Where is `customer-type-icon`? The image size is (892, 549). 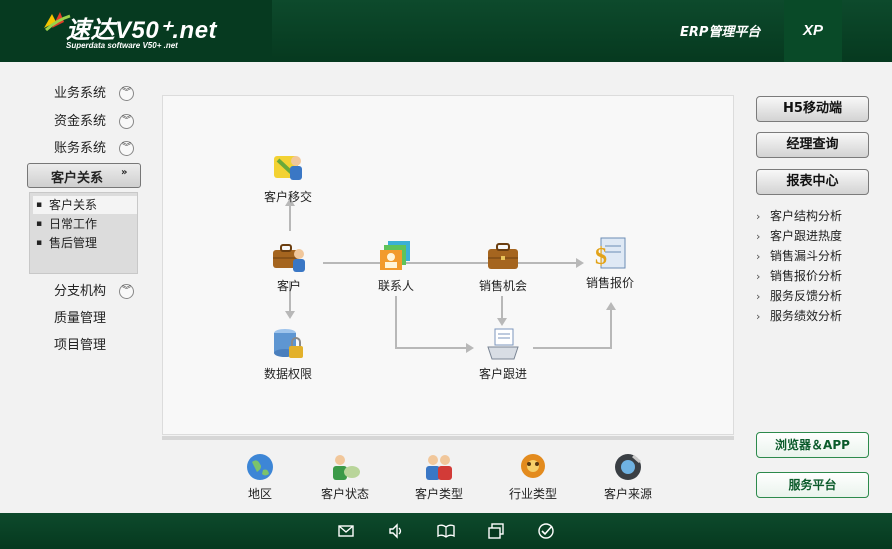
customer-type-icon is located at coordinates (439, 467).